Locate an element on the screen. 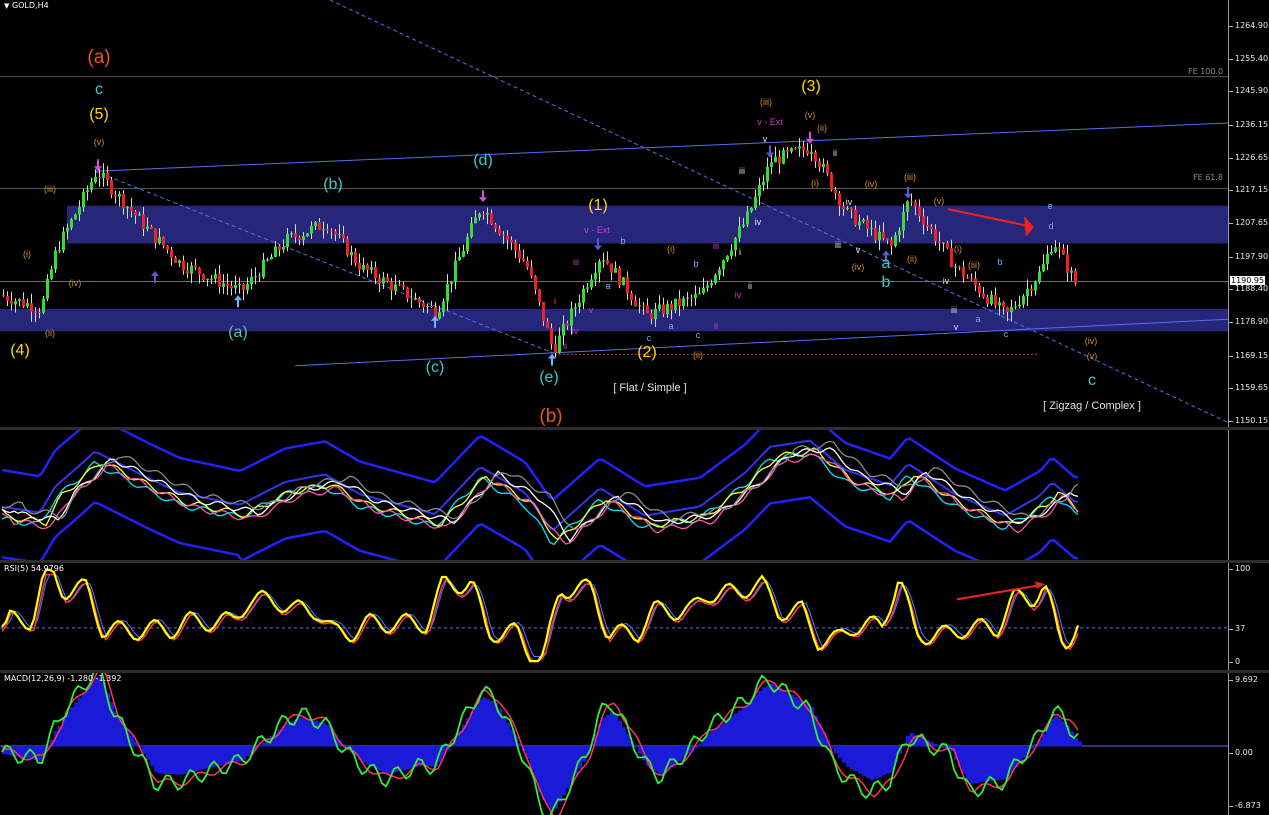  wave-label: i is located at coordinates (740, 252).